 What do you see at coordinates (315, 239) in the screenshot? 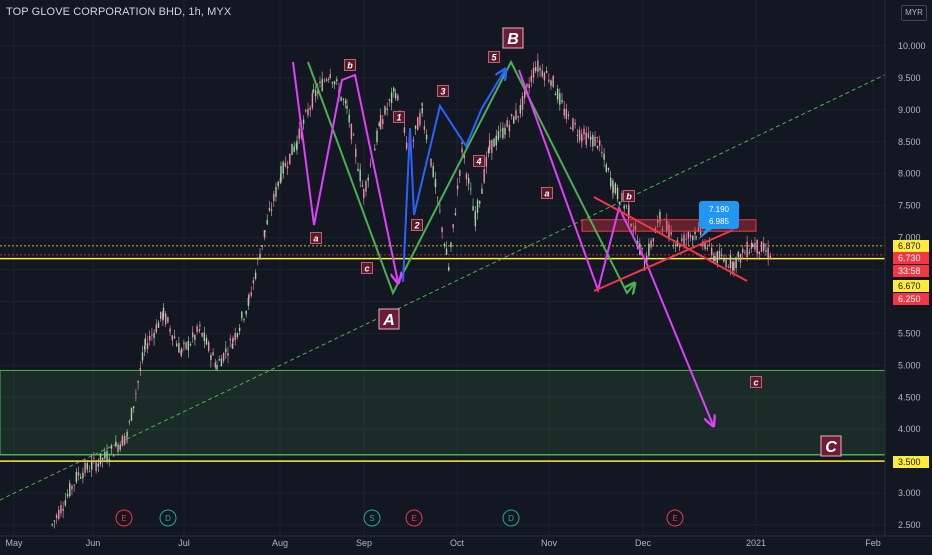
I see `wave-label-text: a` at bounding box center [315, 239].